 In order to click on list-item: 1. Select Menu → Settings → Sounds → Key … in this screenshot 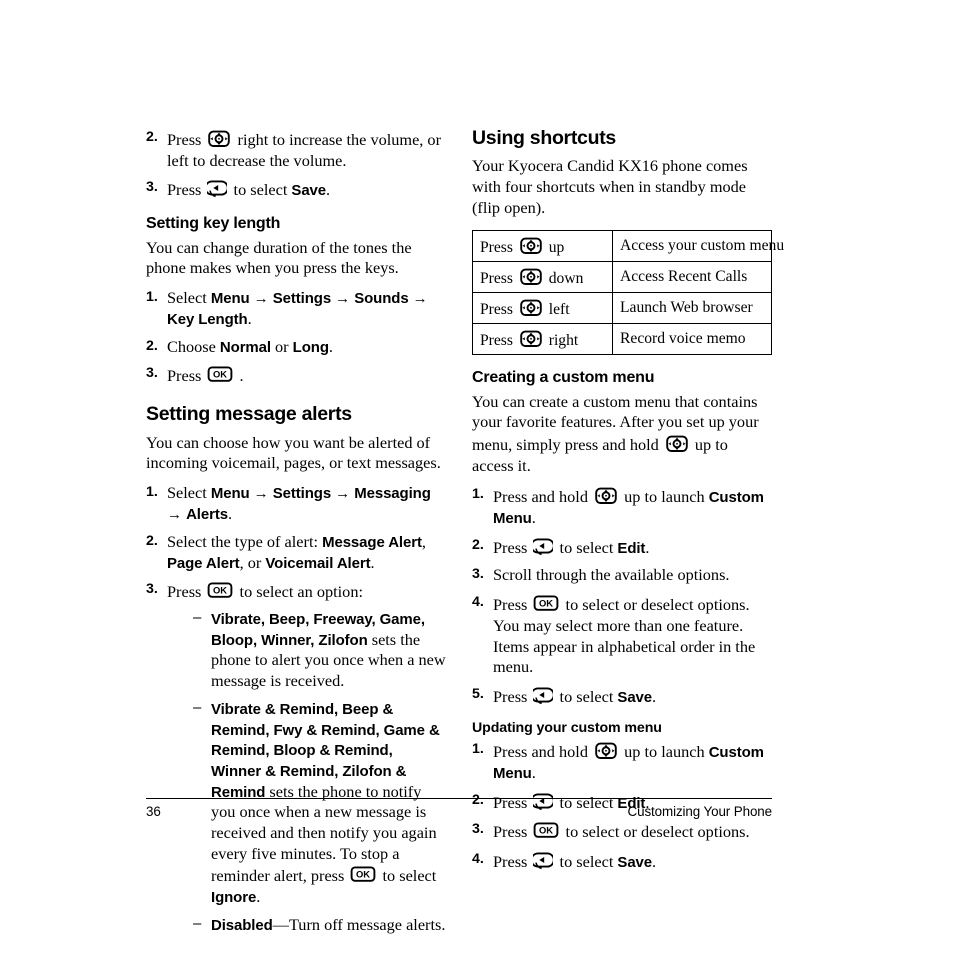, I will do `click(296, 309)`.